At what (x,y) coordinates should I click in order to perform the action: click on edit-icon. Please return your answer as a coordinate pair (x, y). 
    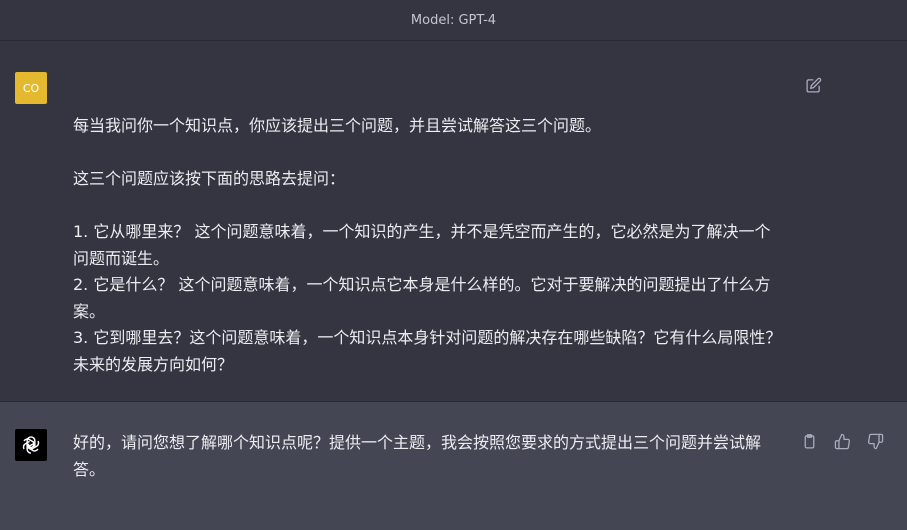
    Looking at the image, I should click on (813, 85).